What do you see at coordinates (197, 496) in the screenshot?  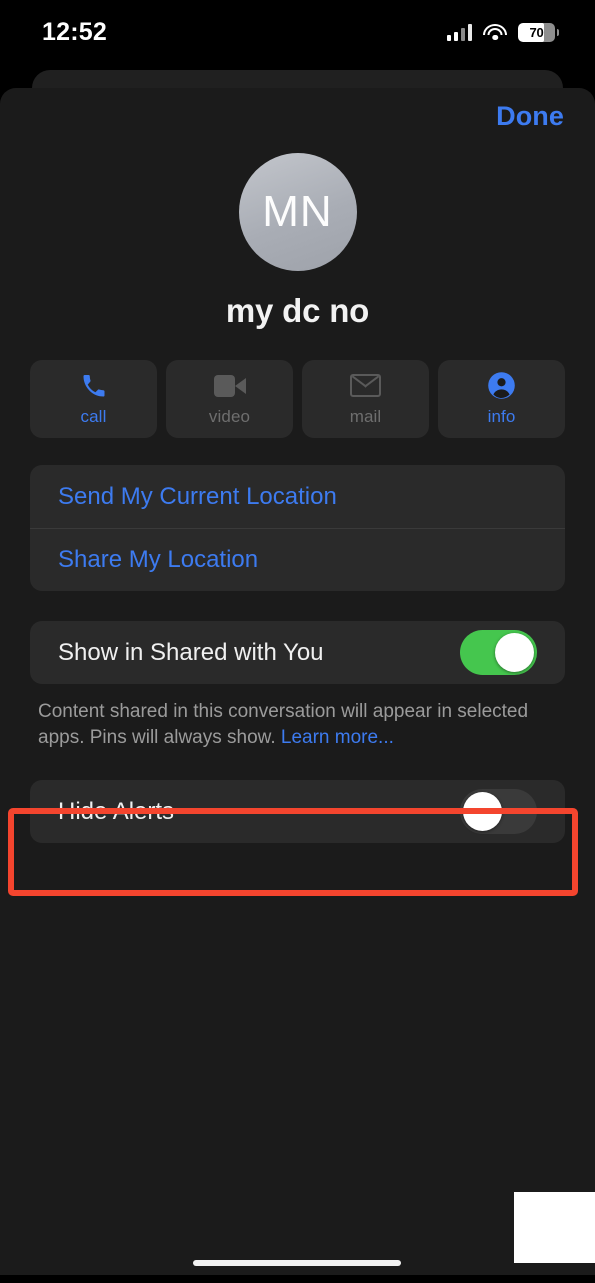 I see `send-my-current-location-label: Send My Current Location` at bounding box center [197, 496].